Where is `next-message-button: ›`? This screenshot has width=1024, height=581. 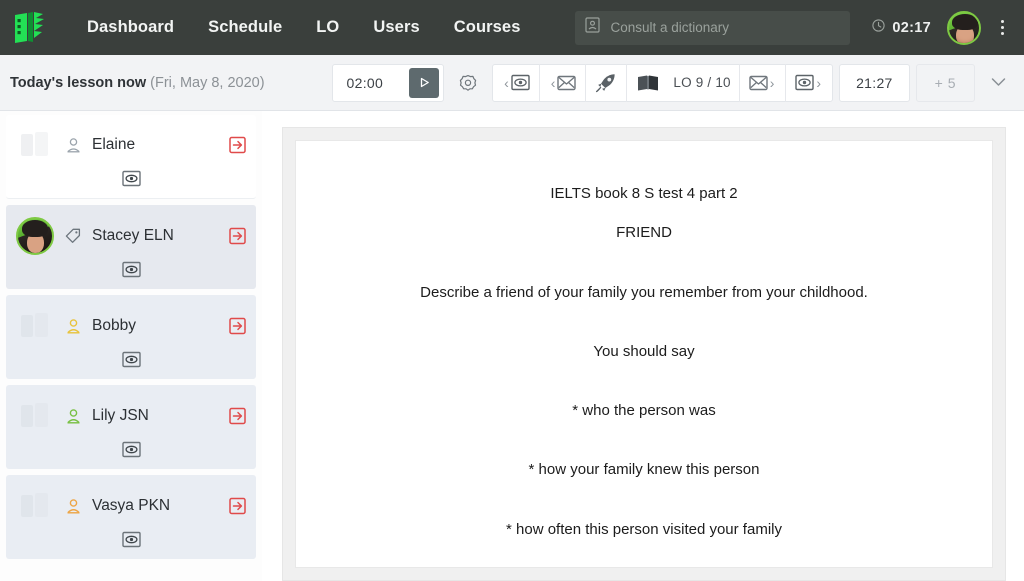 next-message-button: › is located at coordinates (762, 82).